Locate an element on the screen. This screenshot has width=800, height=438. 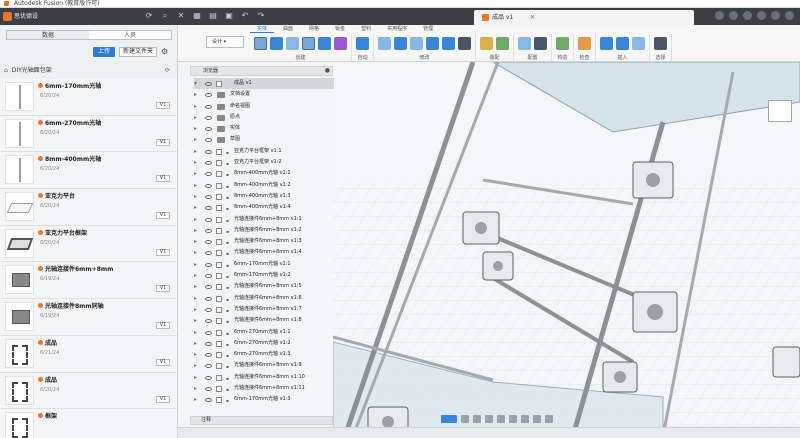
offset-plane-icon is located at coordinates (562, 43).